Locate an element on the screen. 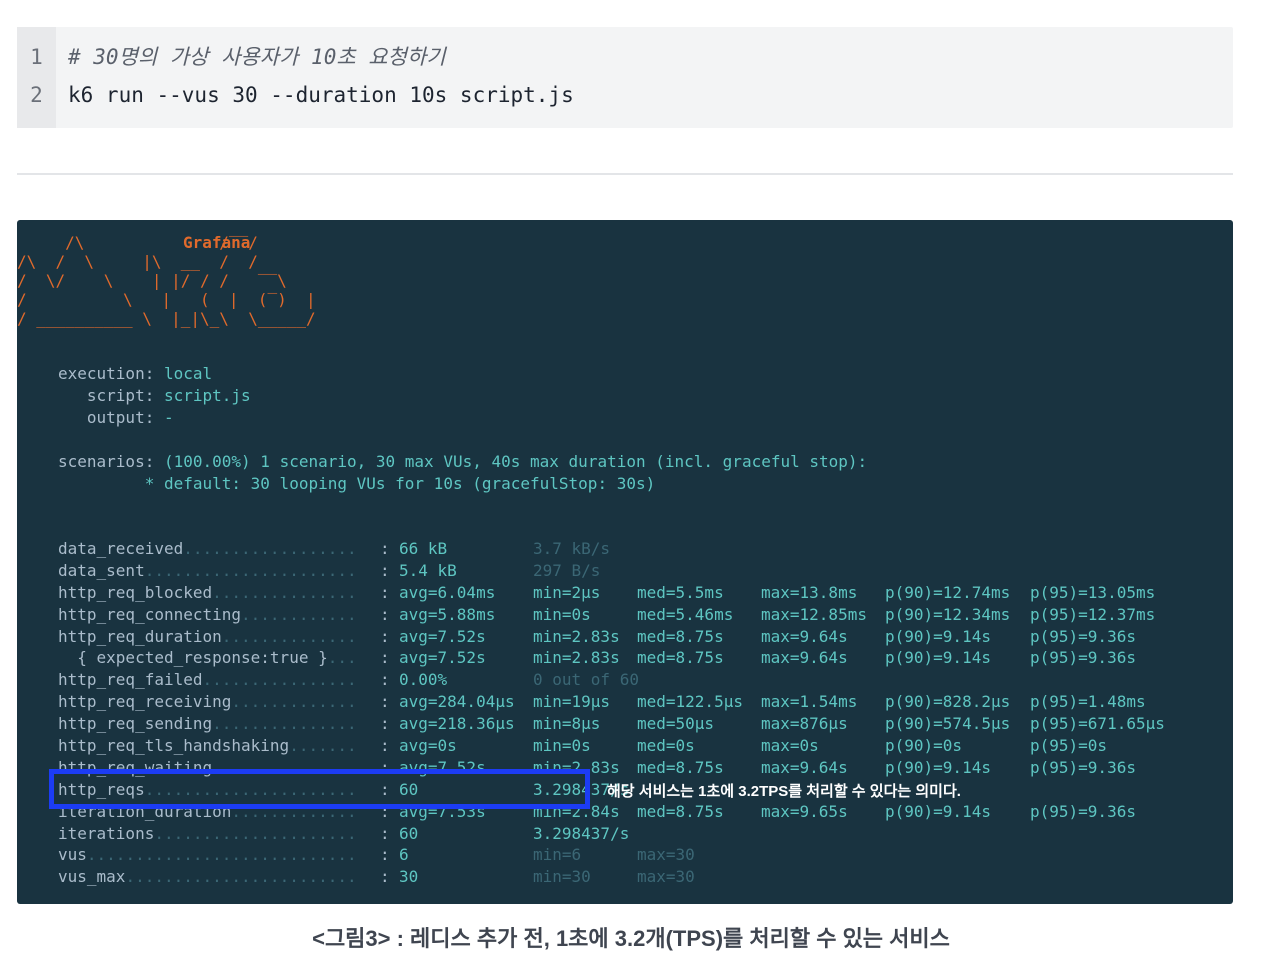 This screenshot has height=962, width=1262. metric-value-c5: p(90)=0s is located at coordinates (924, 746).